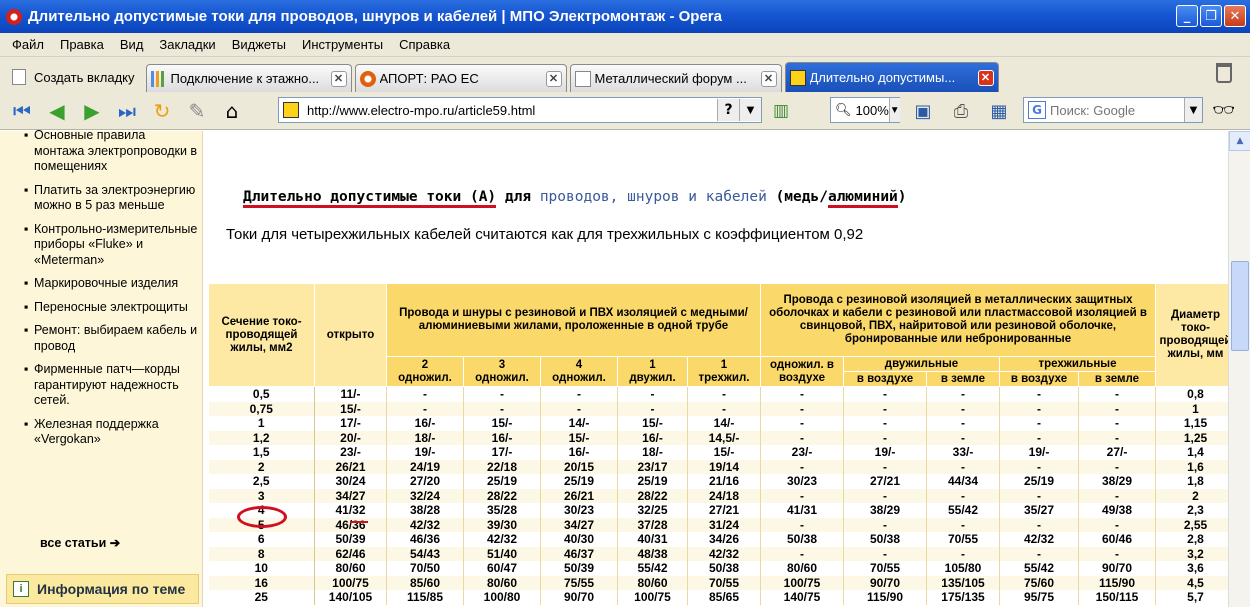 This screenshot has height=607, width=1250. Describe the element at coordinates (197, 111) in the screenshot. I see `edit-pen-icon: ✎` at that location.